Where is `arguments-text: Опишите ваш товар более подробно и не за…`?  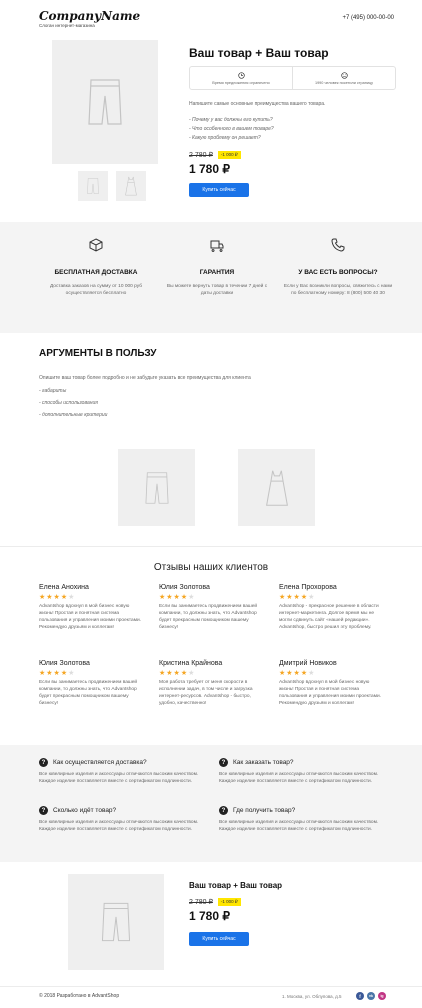
arguments-text: Опишите ваш товар более подробно и не за… is located at coordinates (145, 378).